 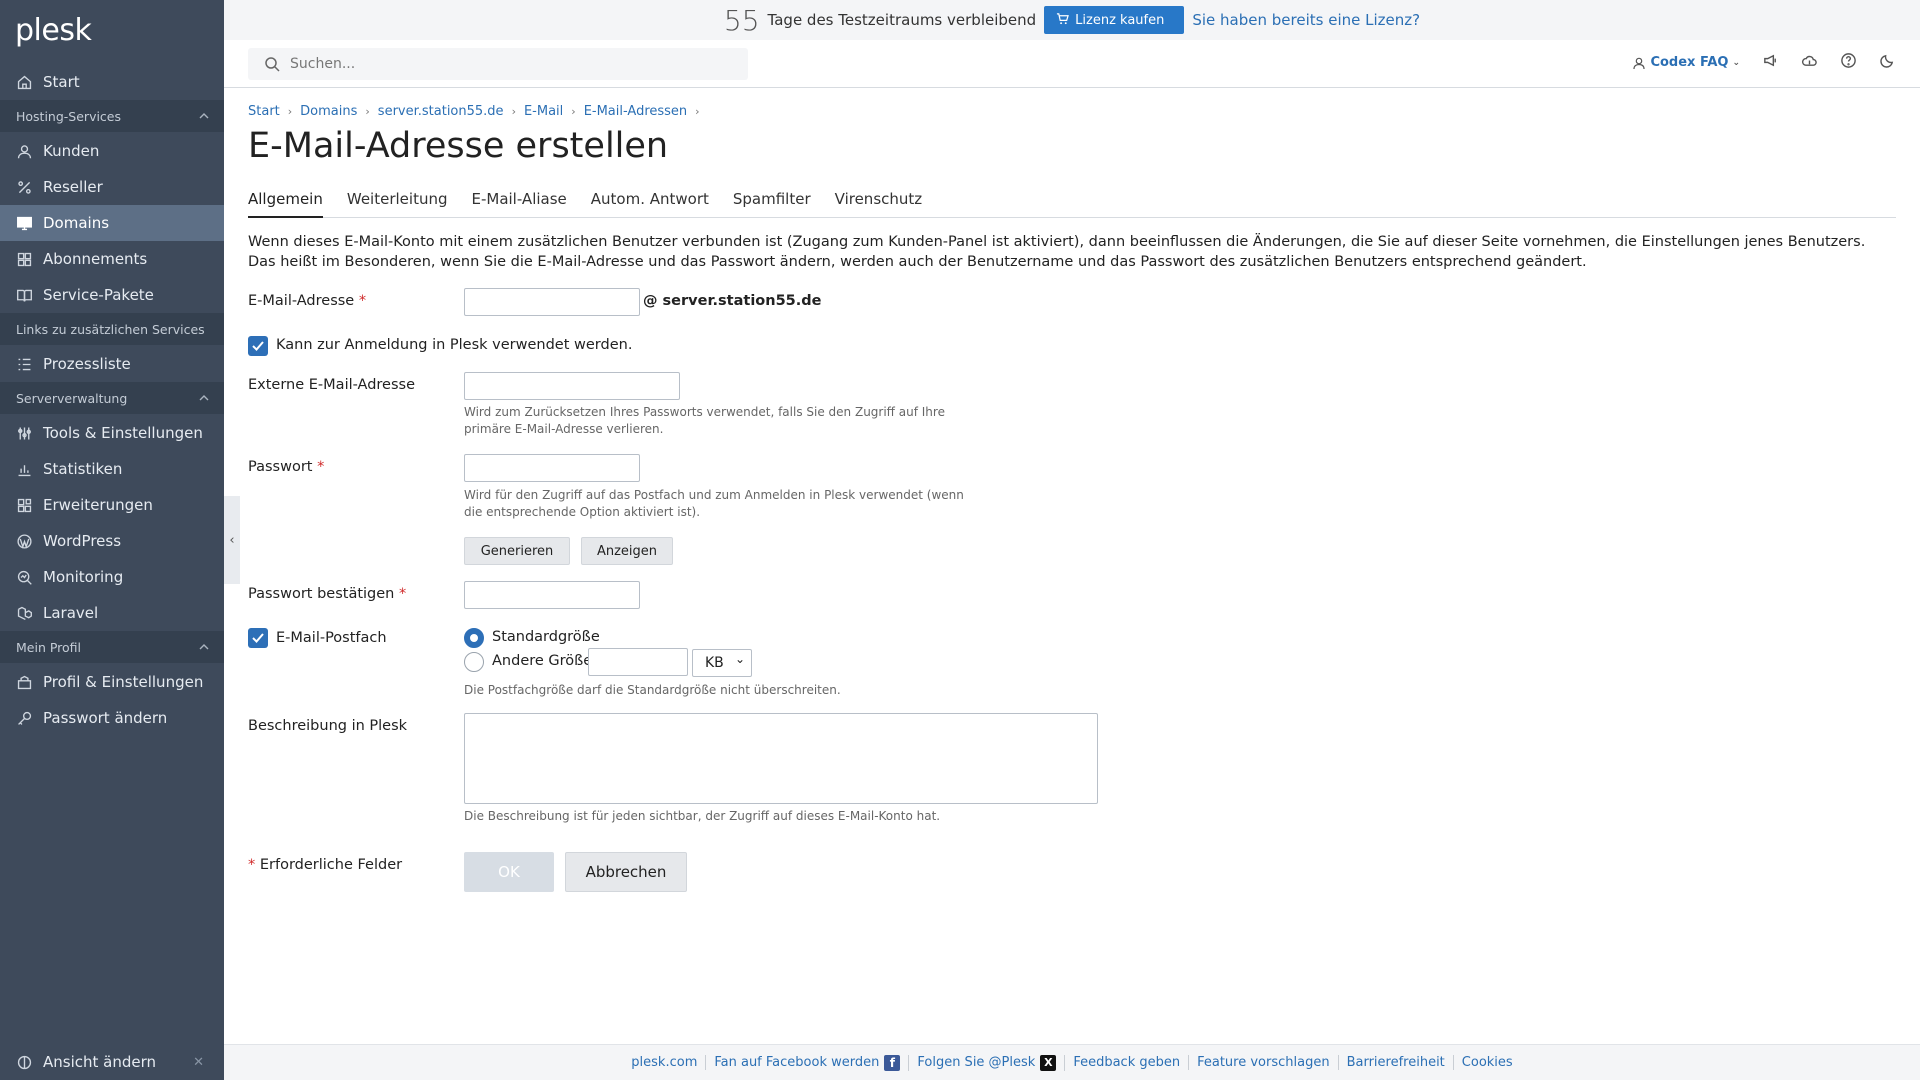 What do you see at coordinates (474, 638) in the screenshot?
I see `size-default-radio` at bounding box center [474, 638].